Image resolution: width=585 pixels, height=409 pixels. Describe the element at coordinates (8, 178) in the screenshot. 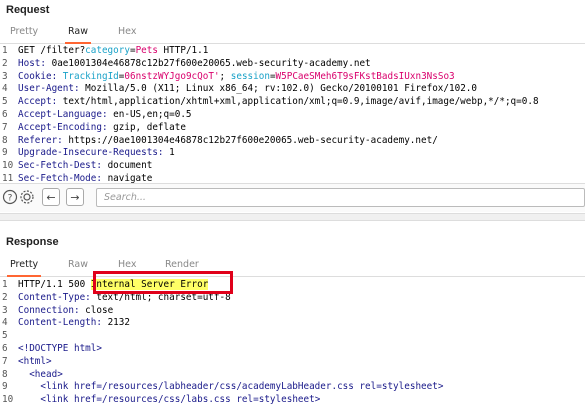

I see `line-number: 11` at that location.